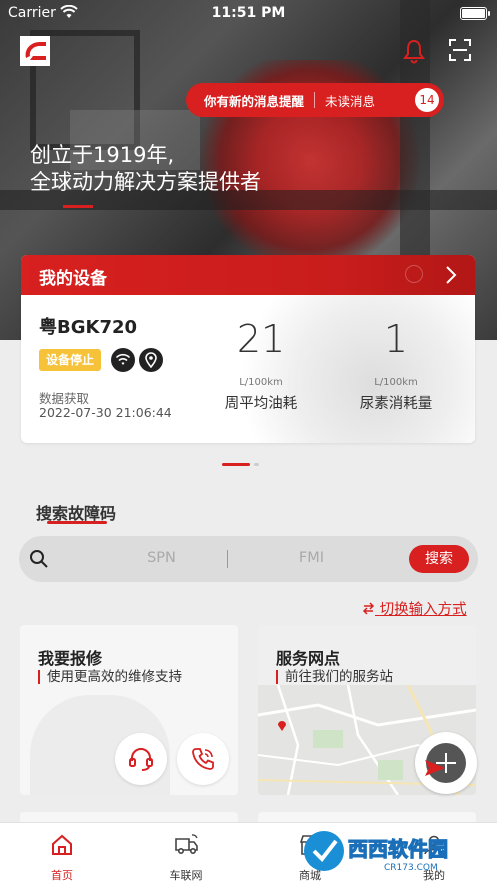 The height and width of the screenshot is (883, 497). I want to click on tab-home: 首页, so click(62, 853).